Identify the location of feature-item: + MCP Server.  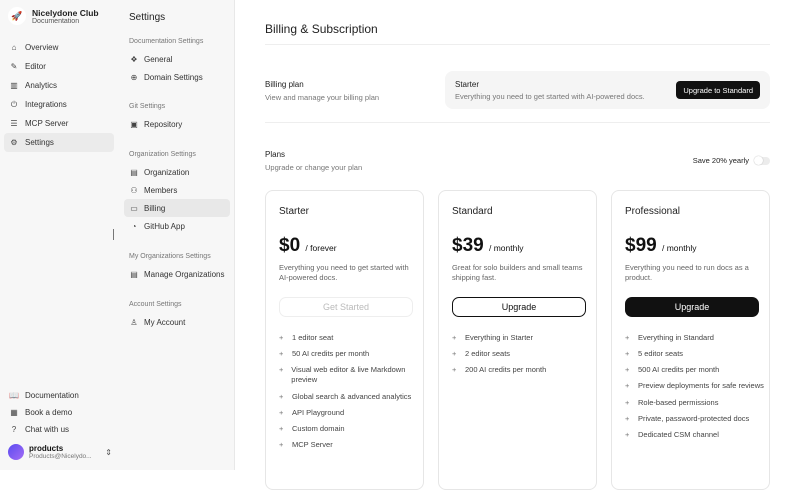
(349, 445).